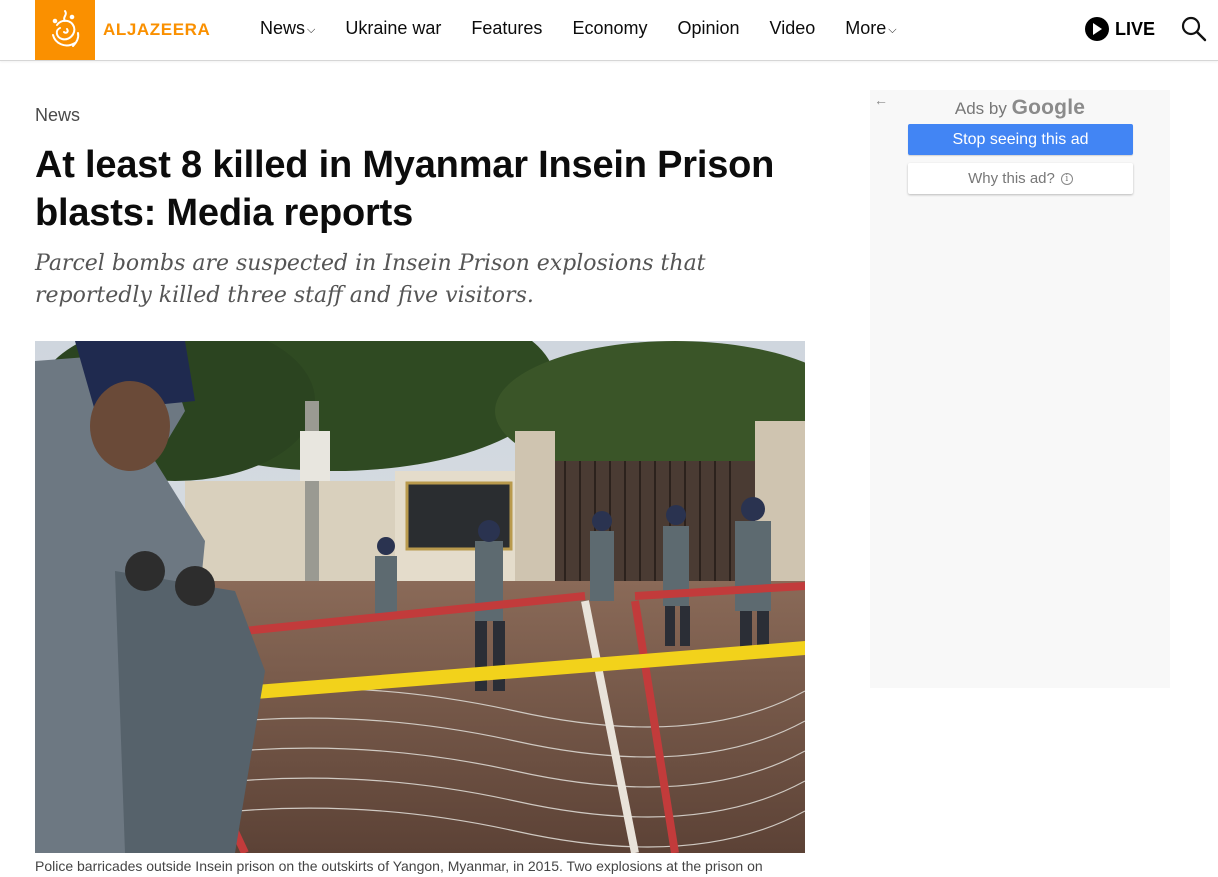 The height and width of the screenshot is (877, 1218). Describe the element at coordinates (1097, 29) in the screenshot. I see `play-circle-icon` at that location.